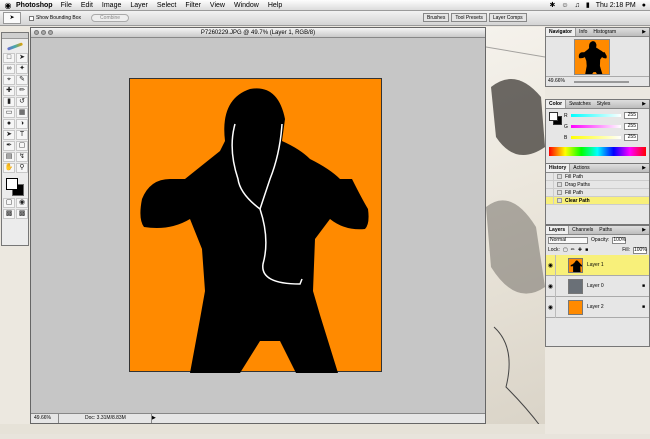  Describe the element at coordinates (22, 124) in the screenshot. I see `dodge-tool-icon: ◑` at that location.